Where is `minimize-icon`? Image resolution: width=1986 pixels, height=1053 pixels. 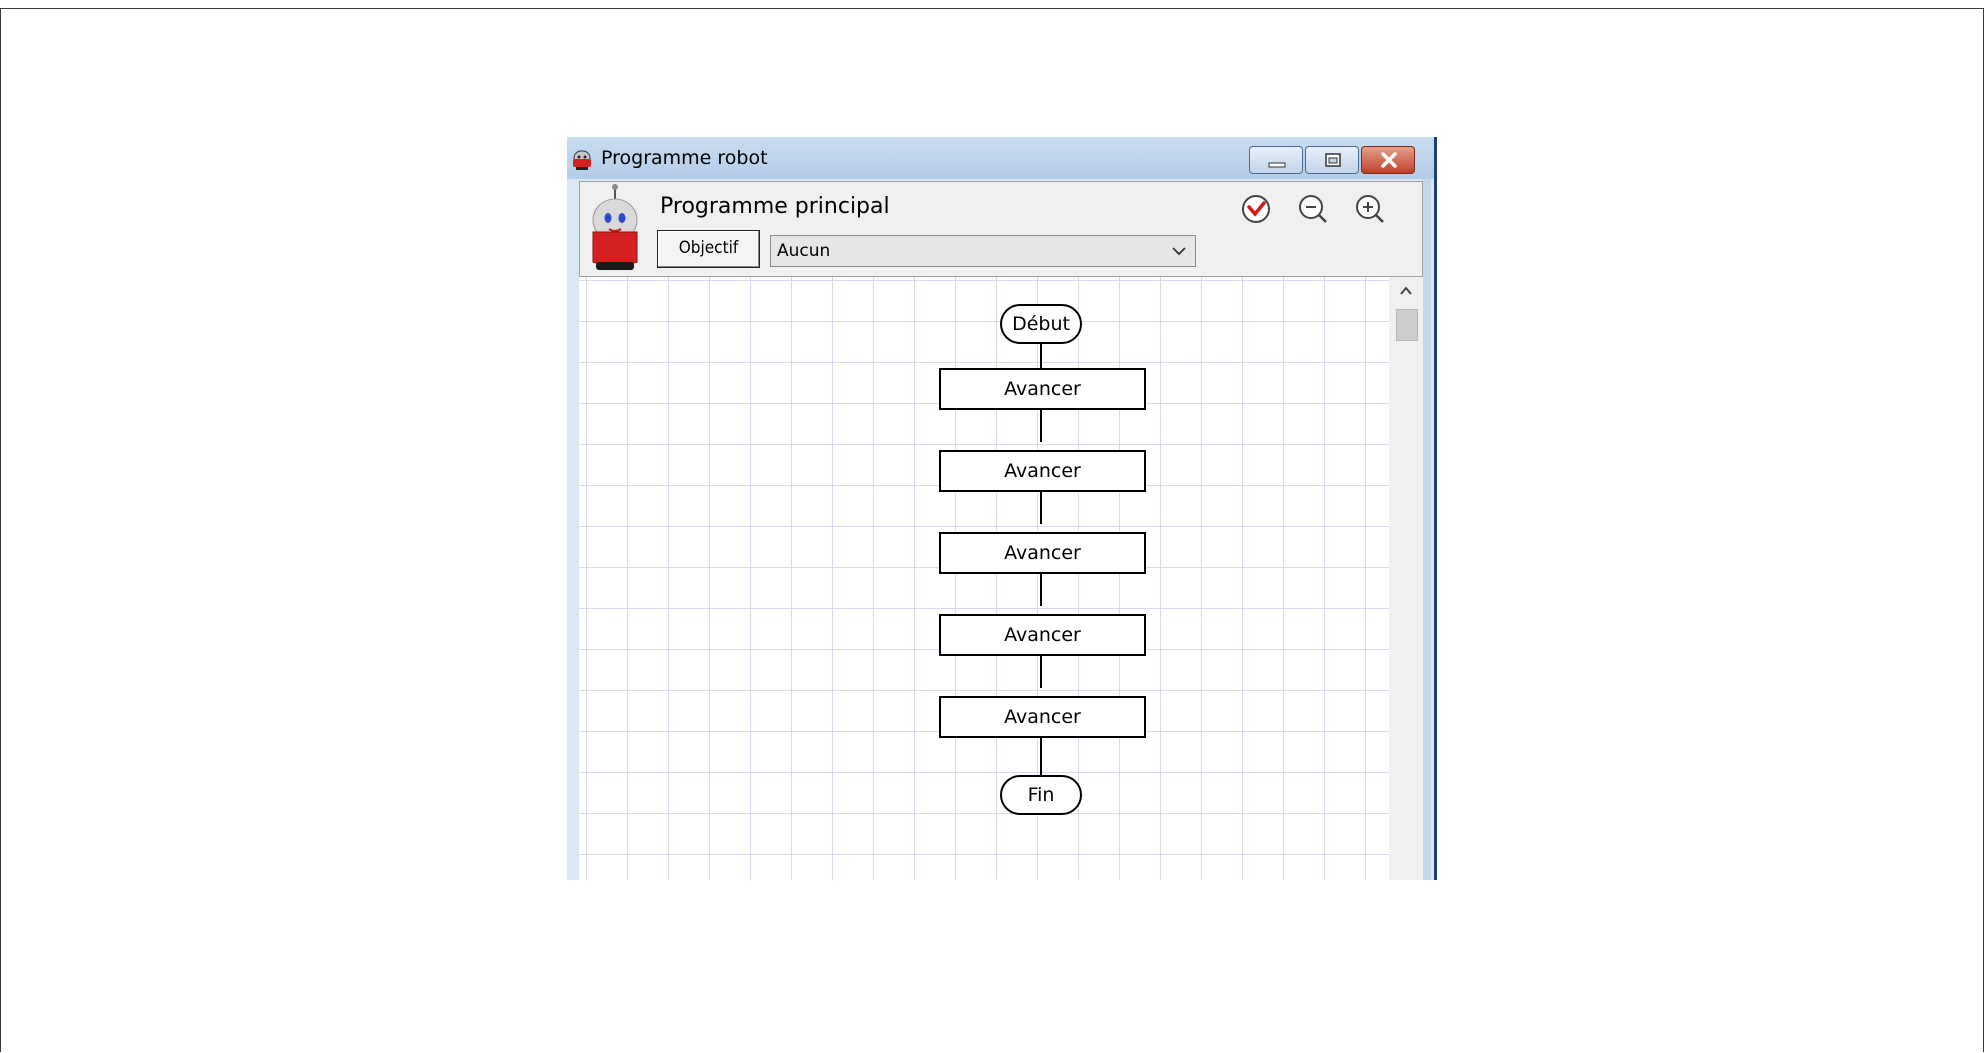 minimize-icon is located at coordinates (1277, 165).